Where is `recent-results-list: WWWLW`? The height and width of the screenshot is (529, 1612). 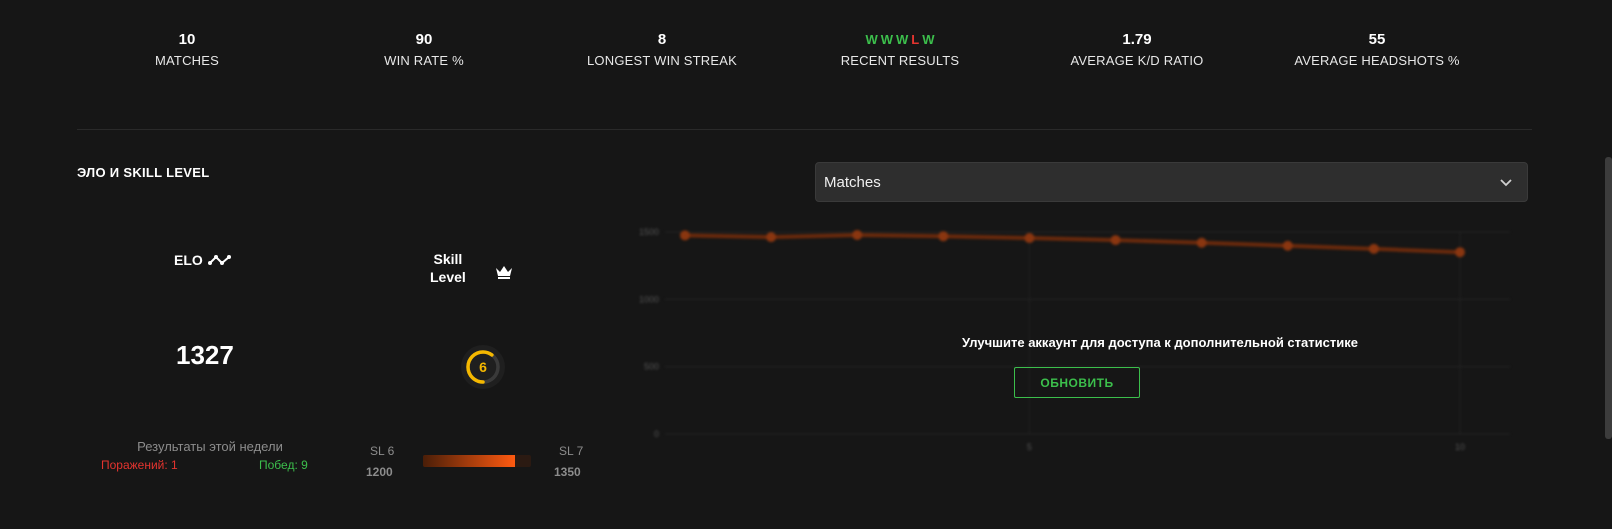 recent-results-list: WWWLW is located at coordinates (900, 40).